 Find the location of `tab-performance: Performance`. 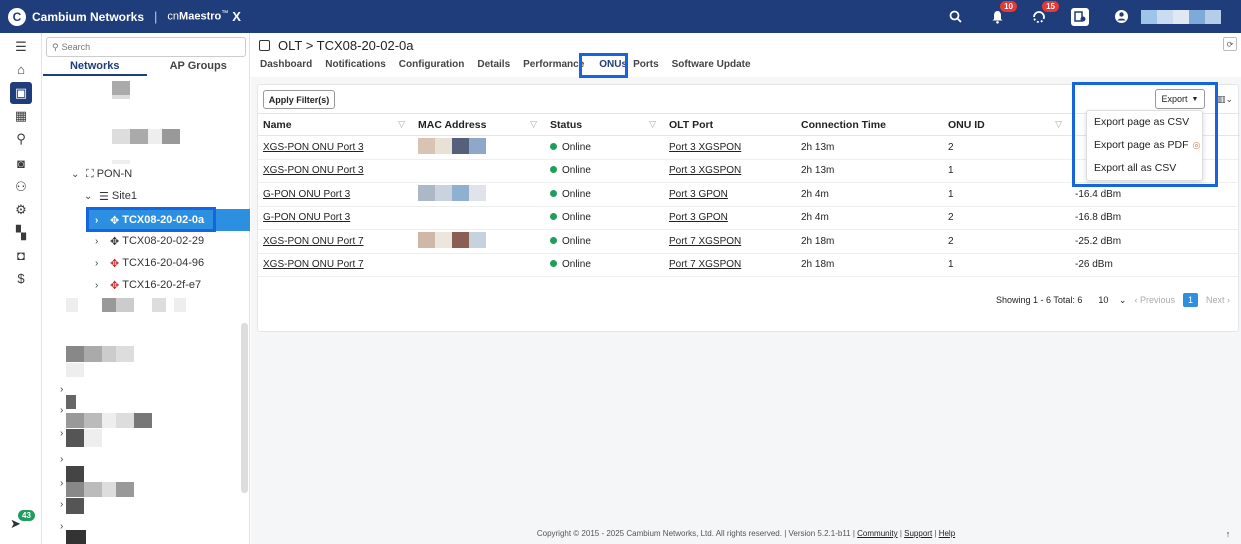

tab-performance: Performance is located at coordinates (553, 64).